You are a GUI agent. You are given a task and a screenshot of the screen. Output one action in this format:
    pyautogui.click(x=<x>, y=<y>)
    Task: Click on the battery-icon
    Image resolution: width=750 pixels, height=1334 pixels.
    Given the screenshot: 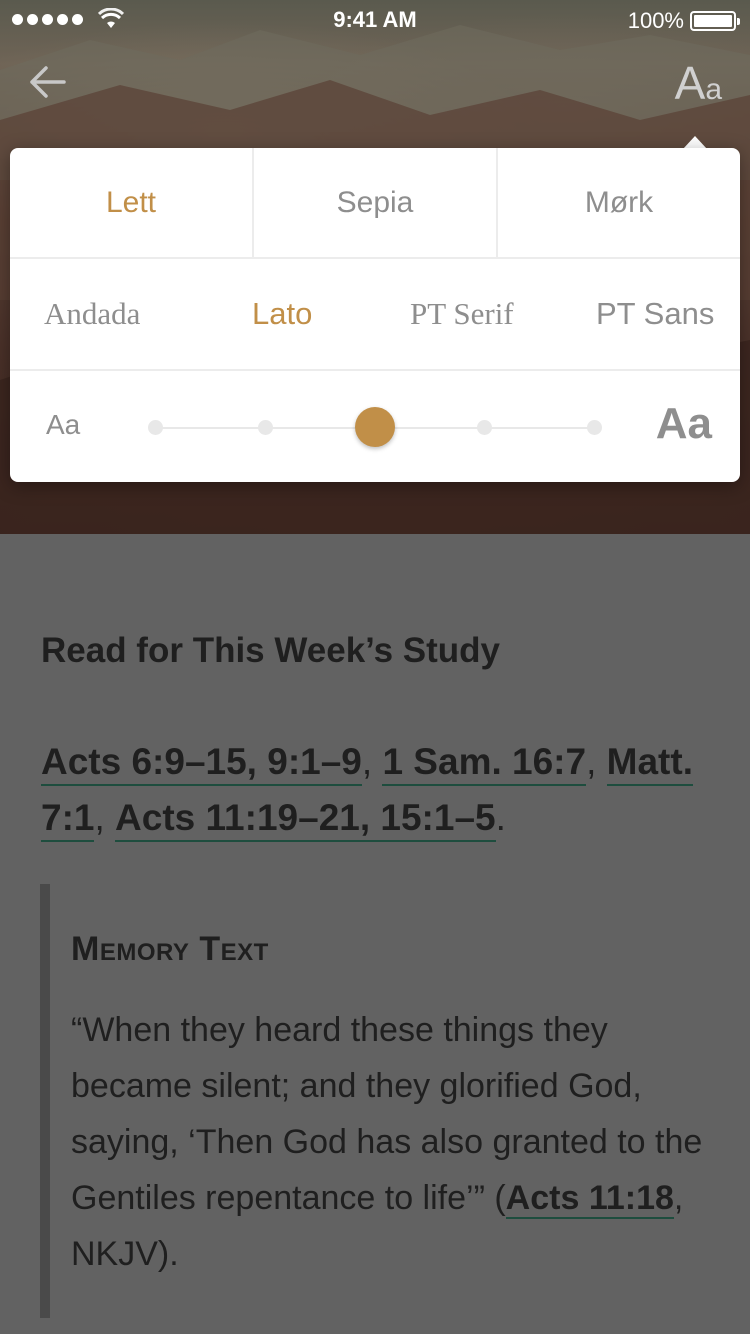 What is the action you would take?
    pyautogui.click(x=715, y=21)
    